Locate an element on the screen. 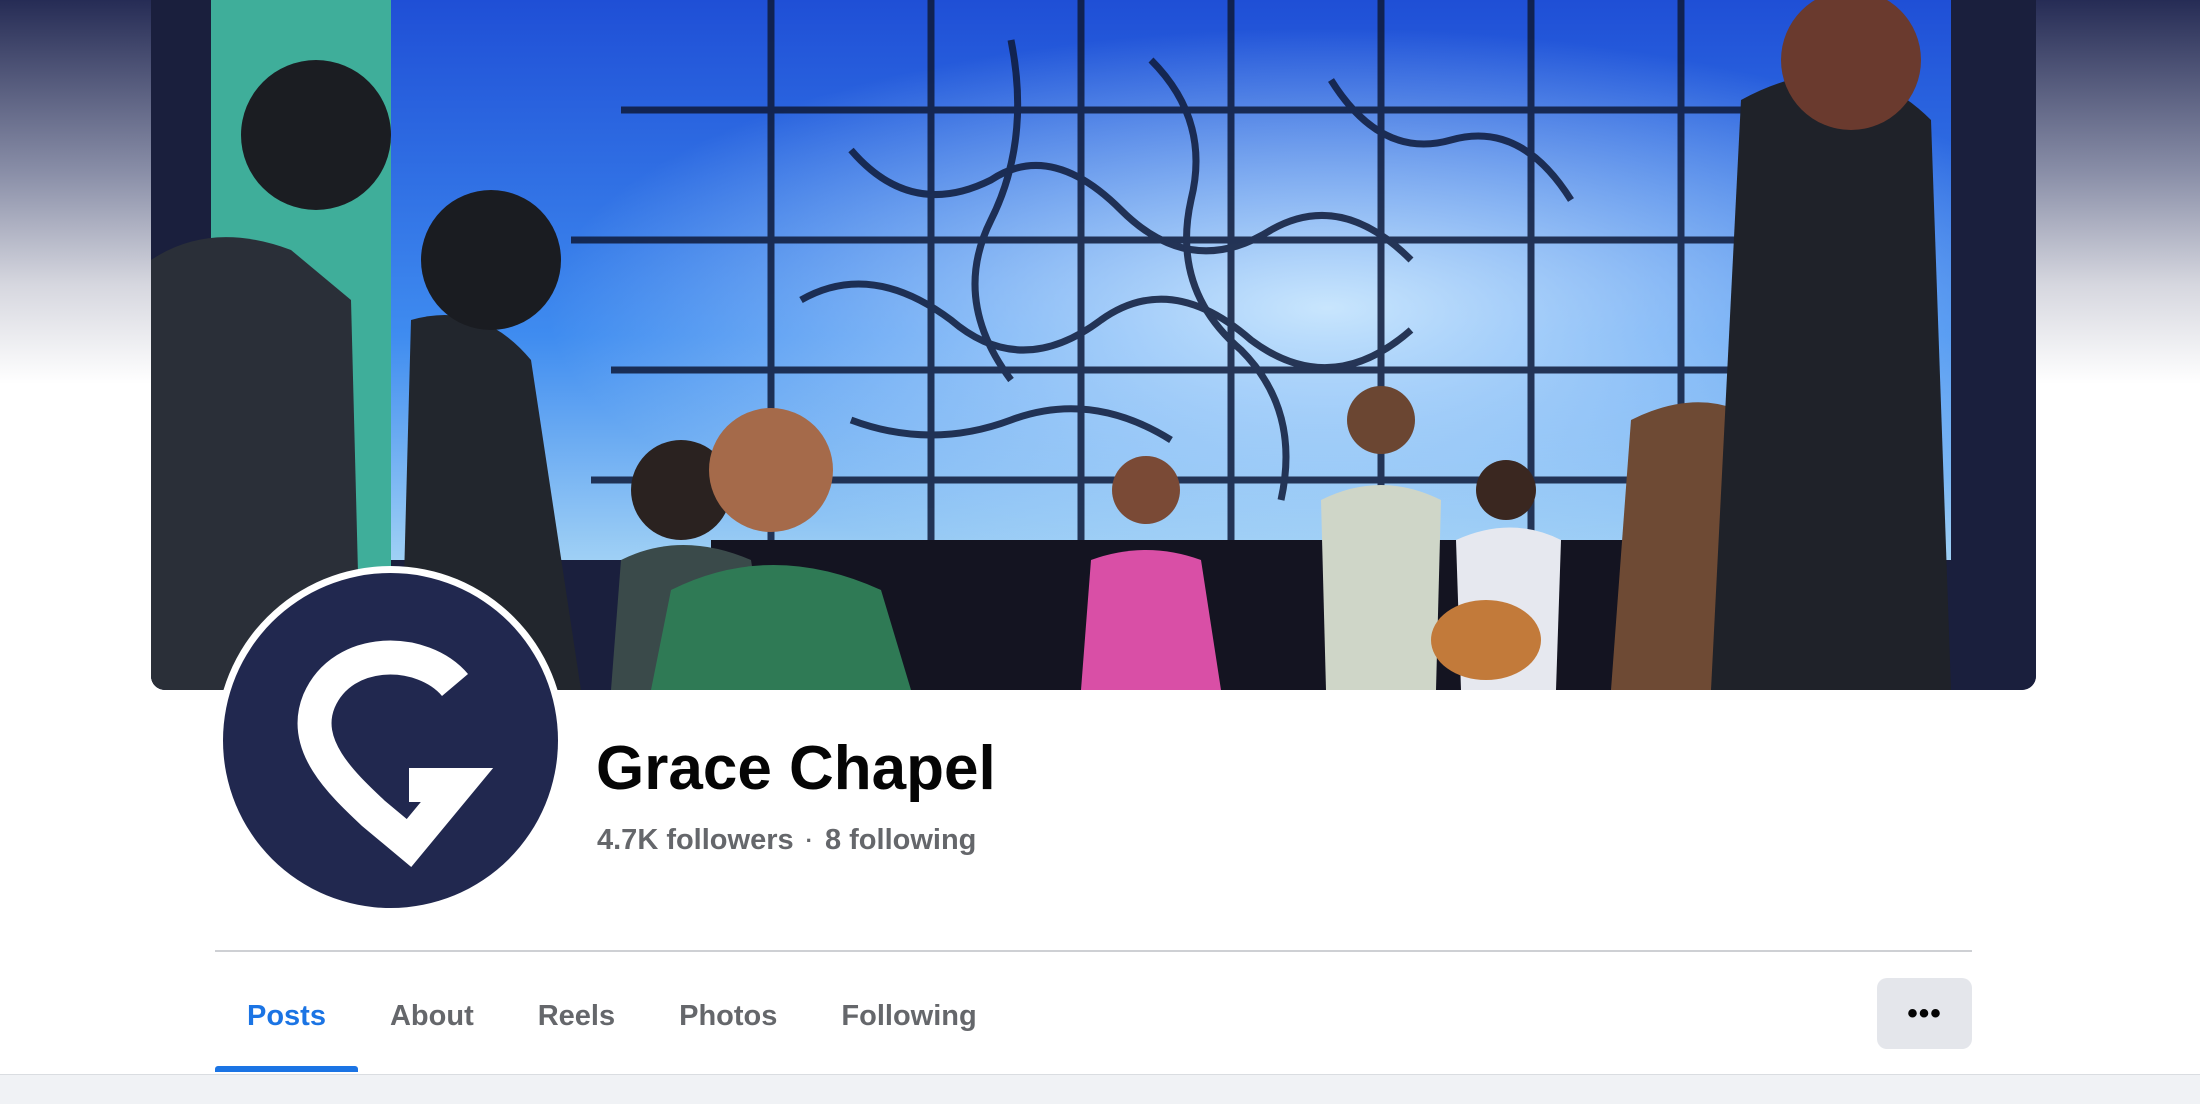 The height and width of the screenshot is (1104, 2200). more-options-button: ••• is located at coordinates (1924, 1013).